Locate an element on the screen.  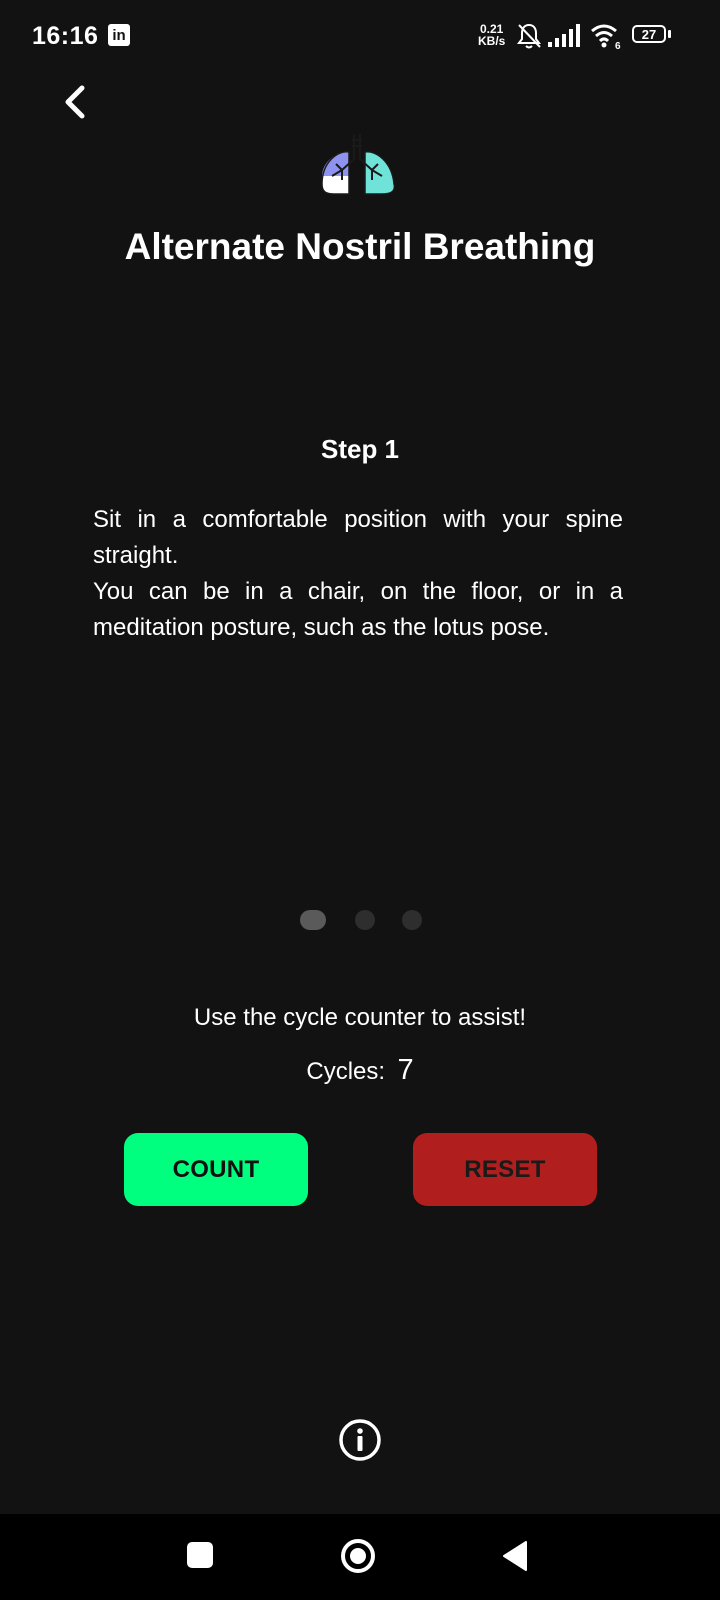
wifi-badge: 6 is located at coordinates (618, 45).